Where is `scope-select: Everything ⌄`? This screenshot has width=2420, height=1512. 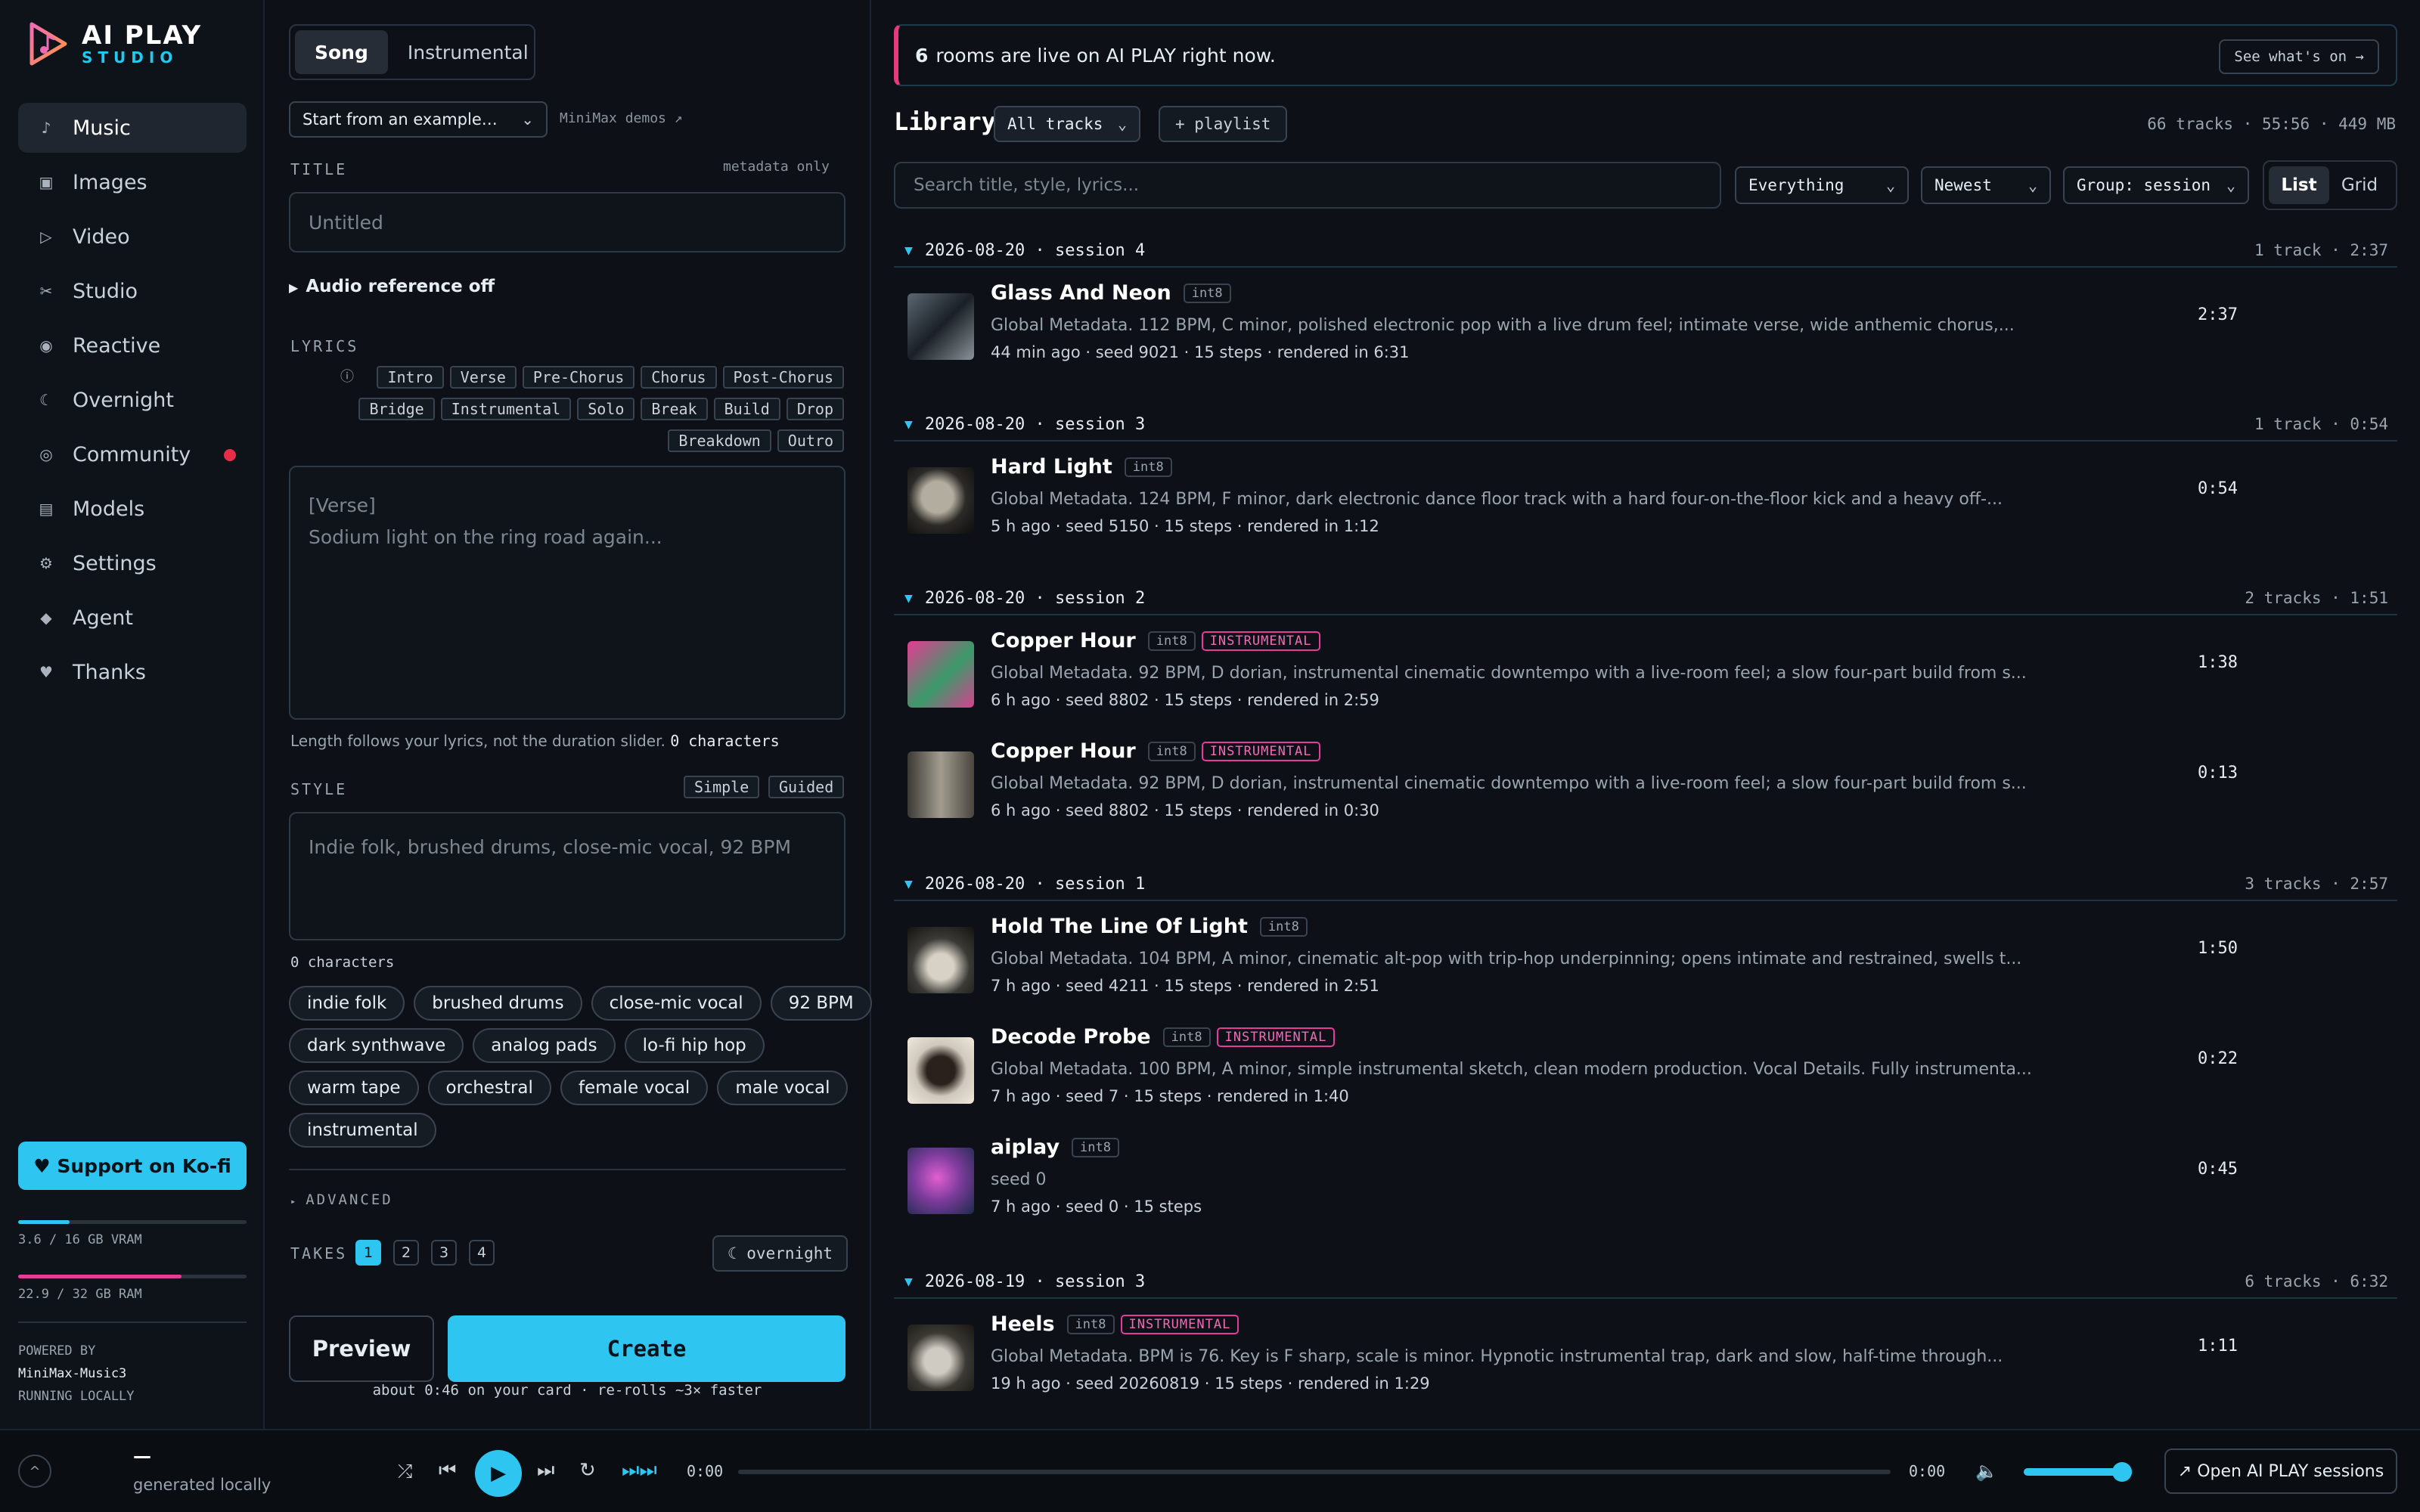
scope-select: Everything ⌄ is located at coordinates (1822, 185).